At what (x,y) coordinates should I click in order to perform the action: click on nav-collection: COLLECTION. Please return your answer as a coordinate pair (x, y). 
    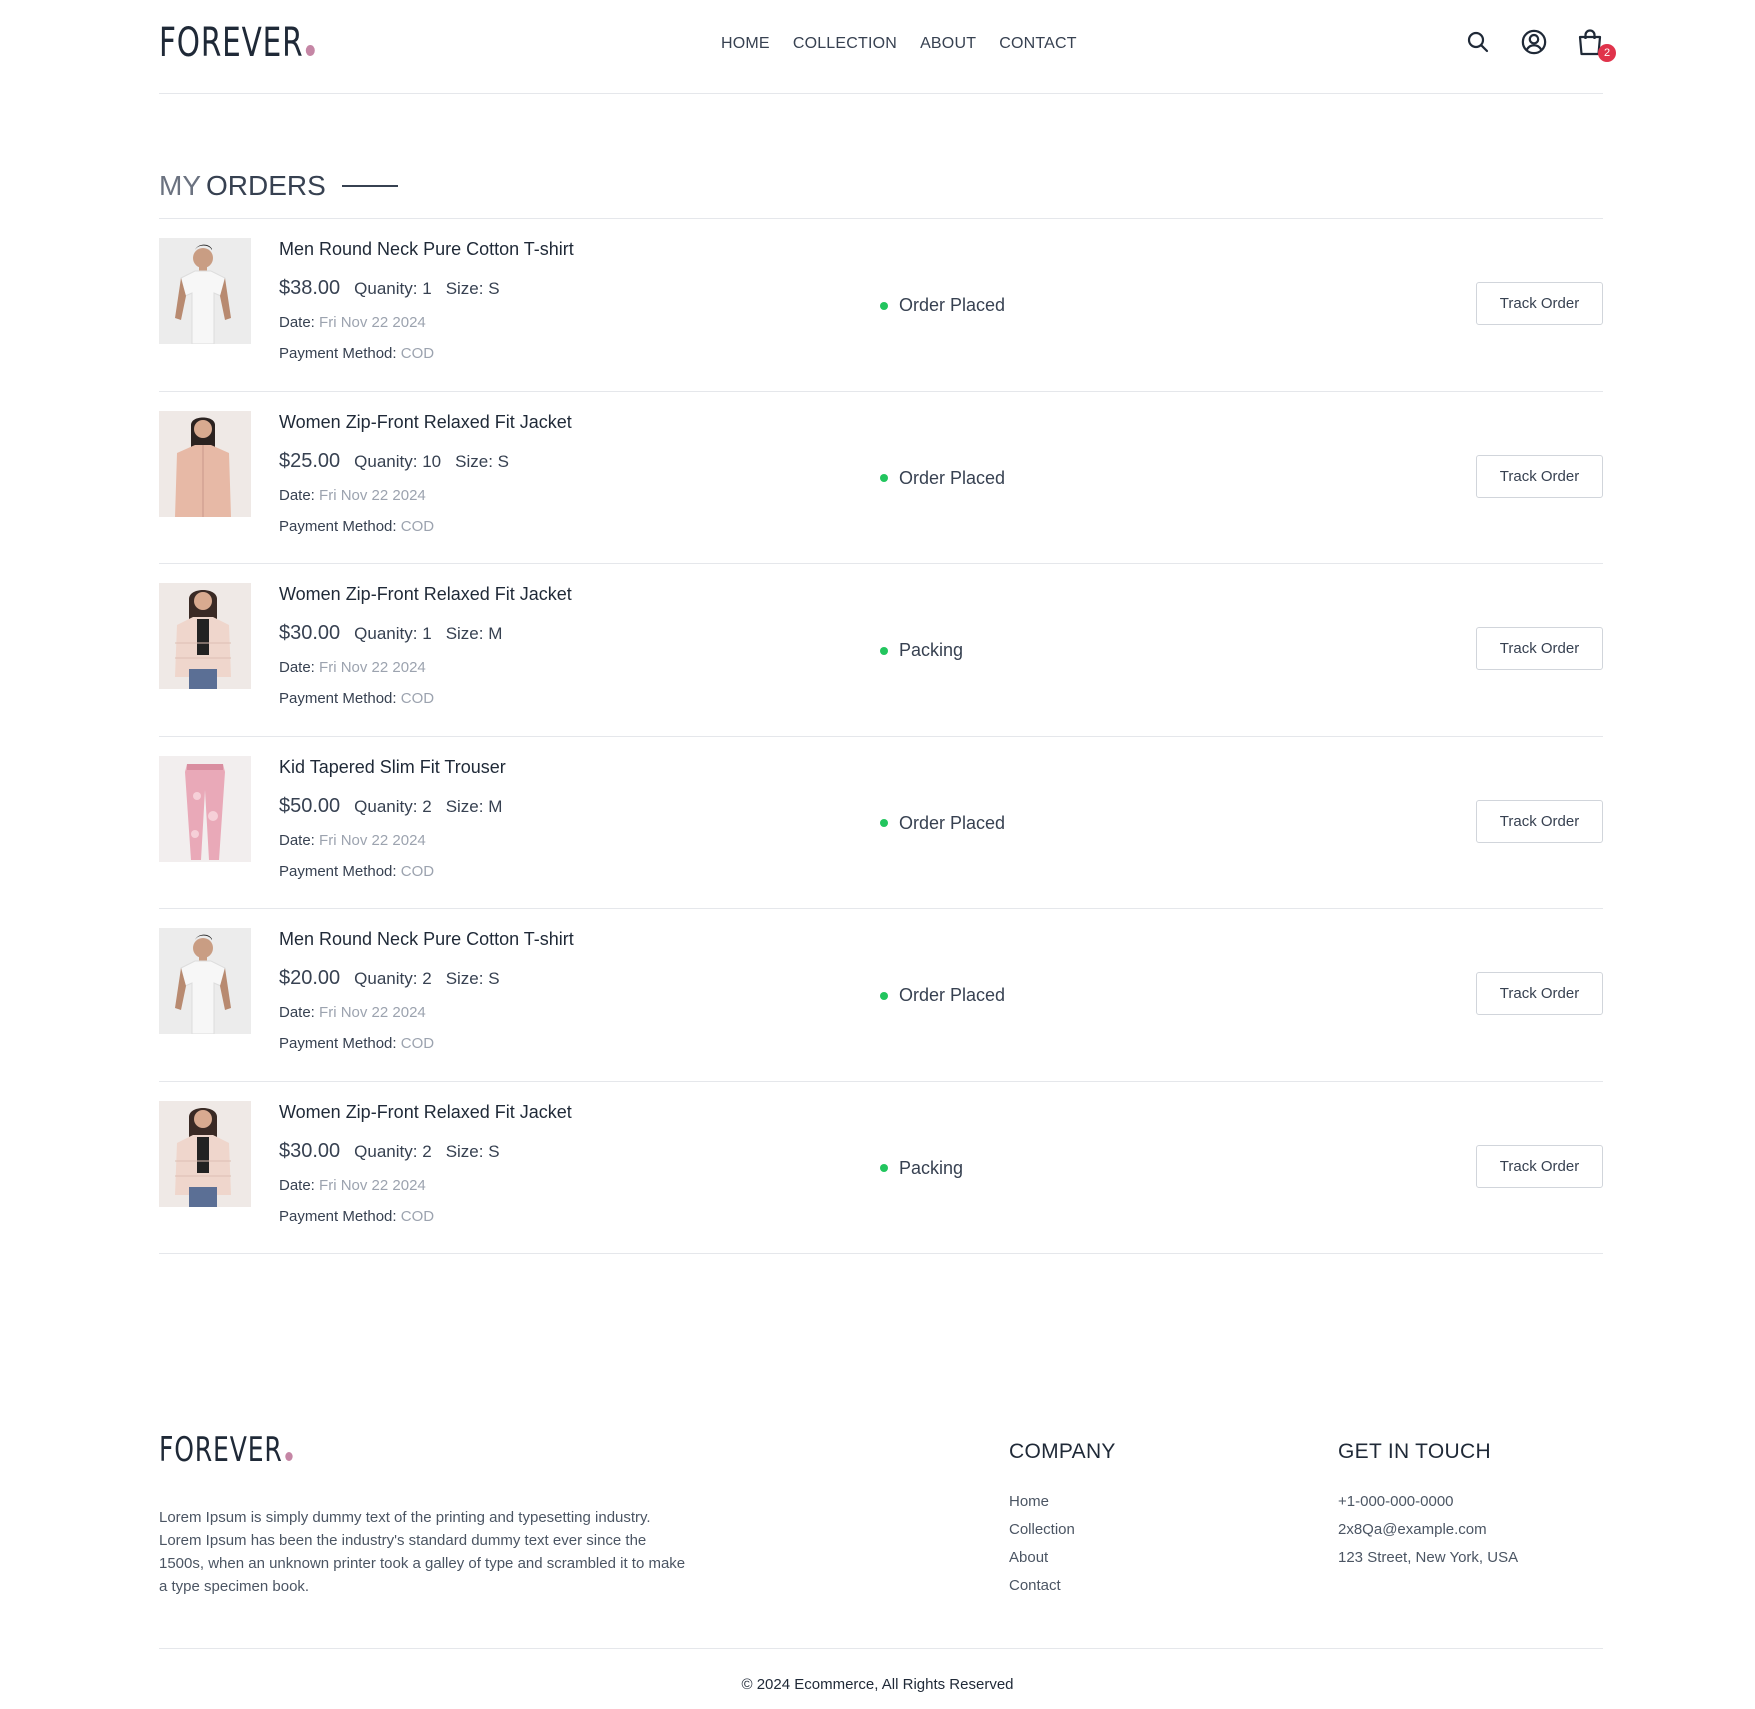
    Looking at the image, I should click on (845, 44).